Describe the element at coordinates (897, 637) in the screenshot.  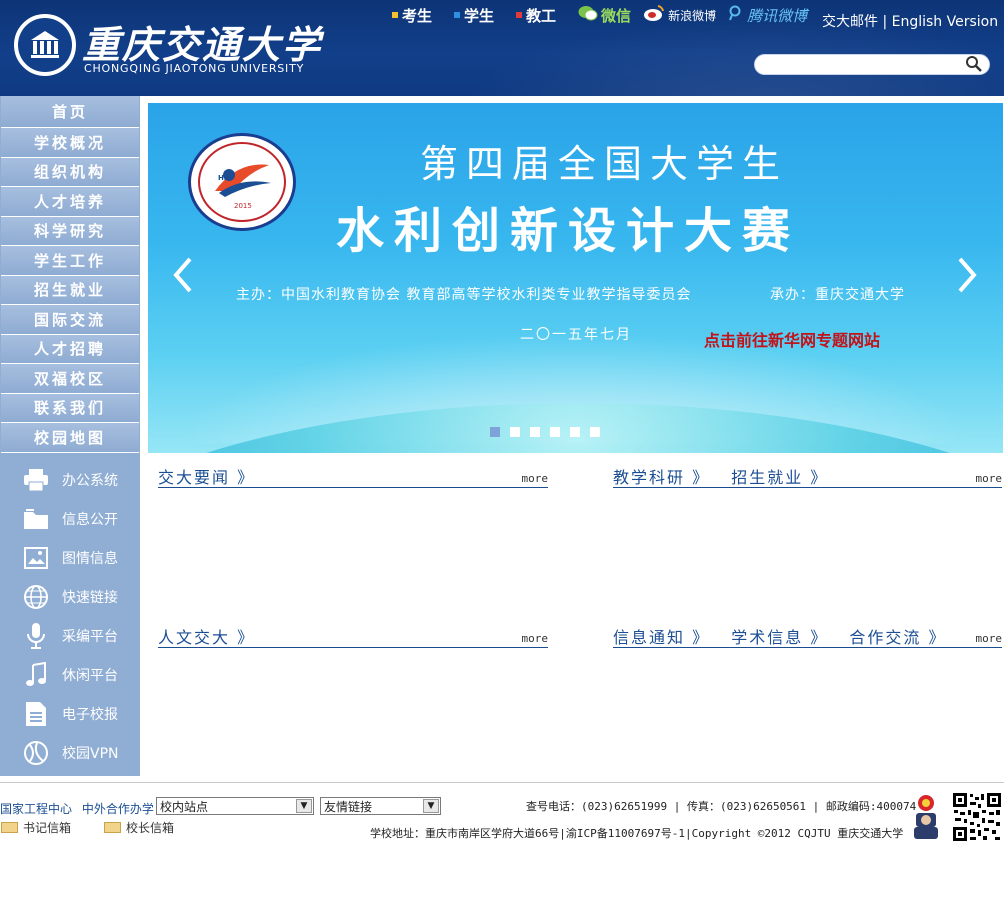
I see `section-tab-cooperation: 合作交流 》` at that location.